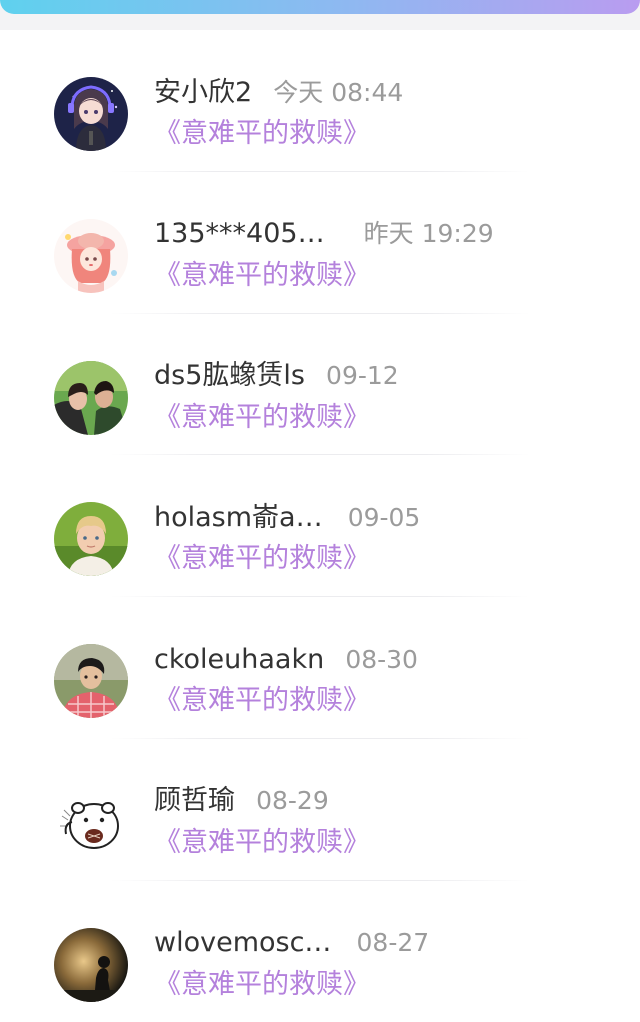  Describe the element at coordinates (393, 943) in the screenshot. I see `read-time: 08-27` at that location.